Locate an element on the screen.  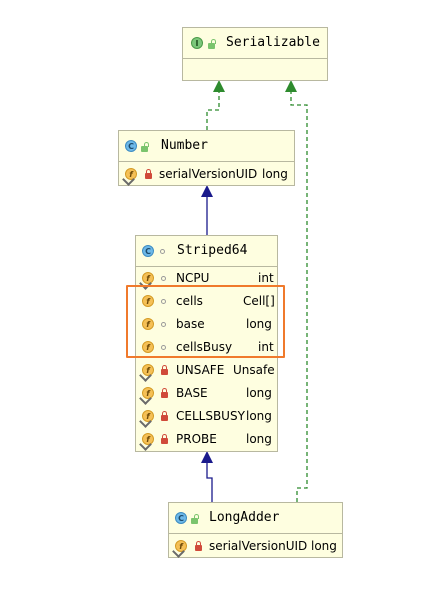
class-header-number: C Number is located at coordinates (206, 146).